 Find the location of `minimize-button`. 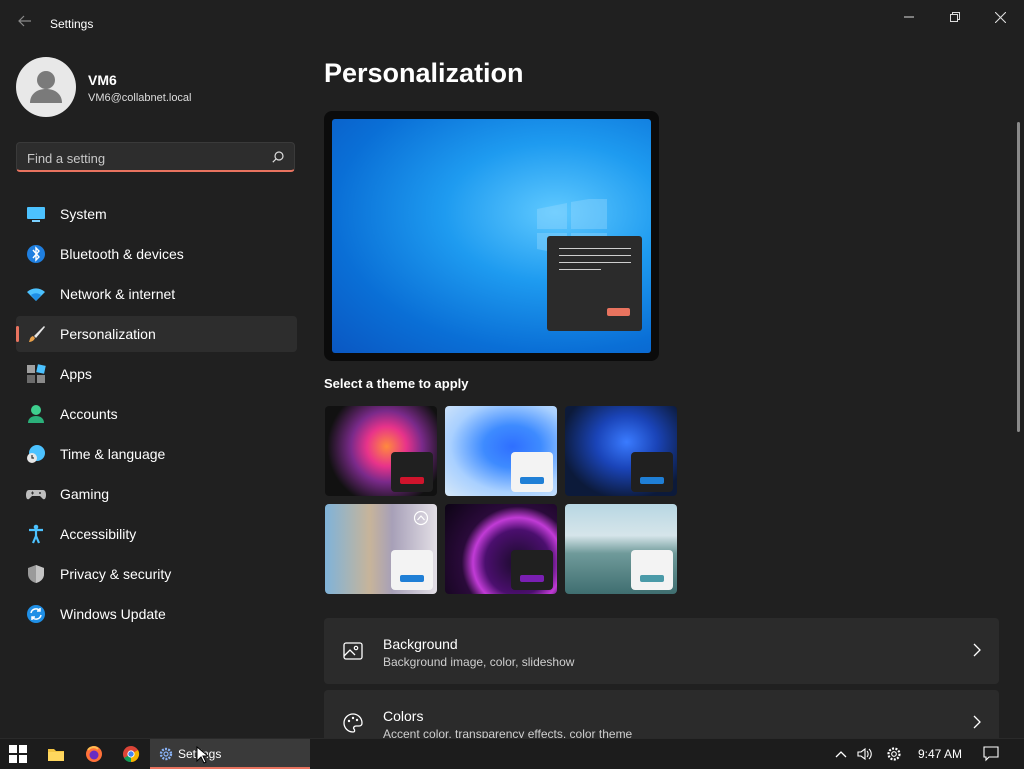

minimize-button is located at coordinates (909, 17).